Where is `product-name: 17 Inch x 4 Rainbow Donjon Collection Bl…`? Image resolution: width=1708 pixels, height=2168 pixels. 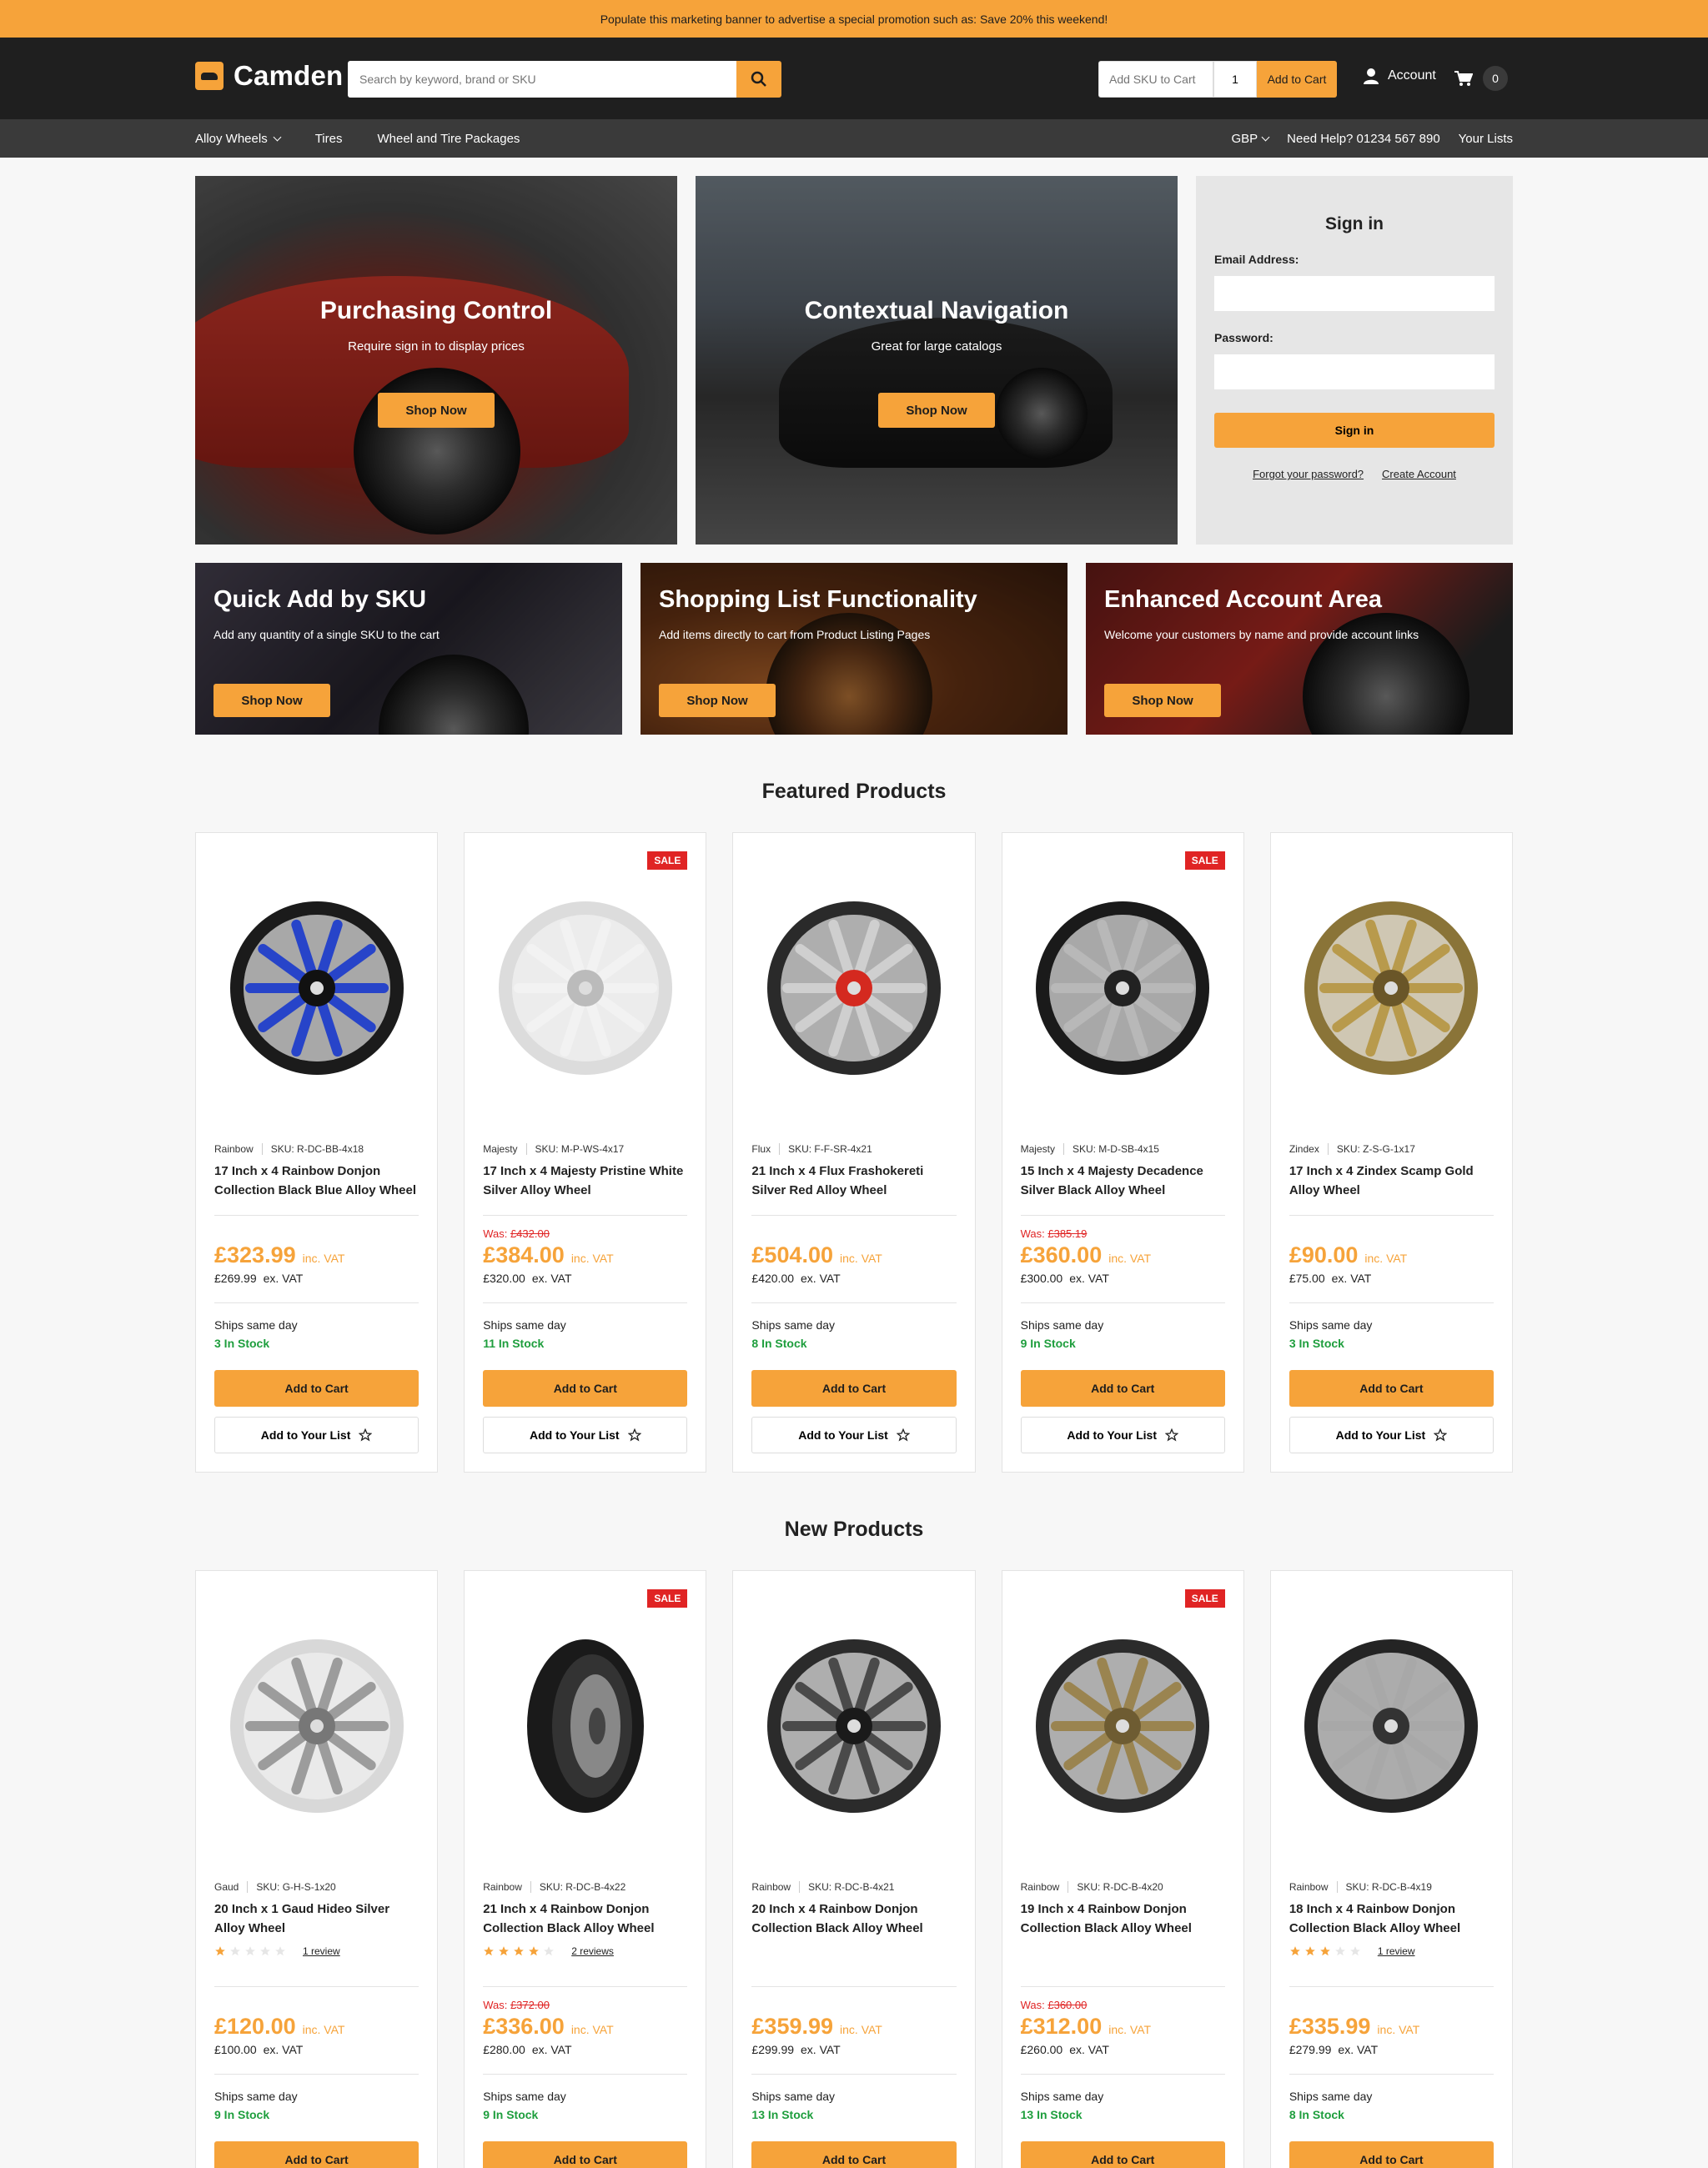 product-name: 17 Inch x 4 Rainbow Donjon Collection Bl… is located at coordinates (316, 1181).